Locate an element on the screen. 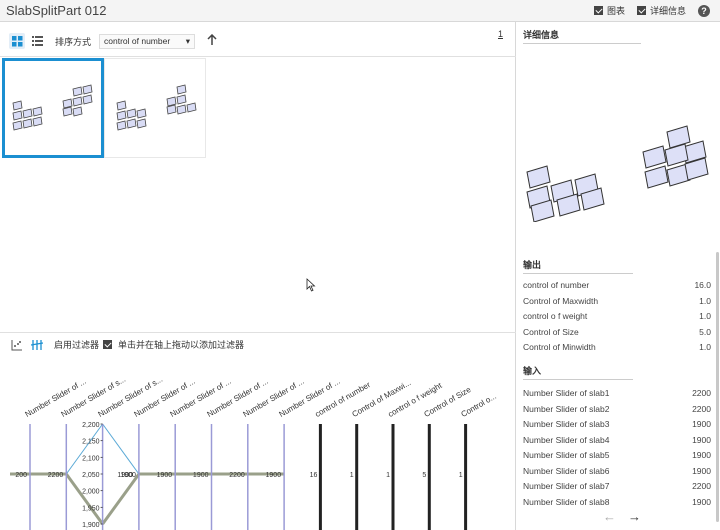 The image size is (720, 530). input-row: Number Slider of slab1 2200 is located at coordinates (617, 393).